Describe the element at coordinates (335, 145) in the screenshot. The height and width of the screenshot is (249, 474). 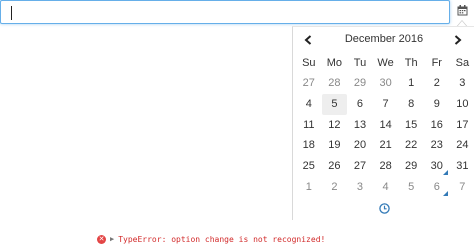
I see `day-cell: 19` at that location.